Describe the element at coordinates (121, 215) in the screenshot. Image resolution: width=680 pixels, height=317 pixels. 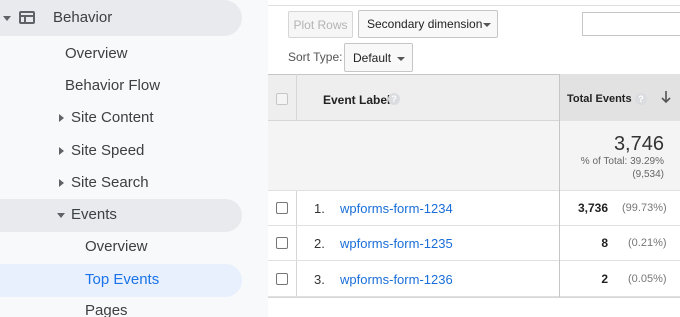
I see `nav-events: Events` at that location.